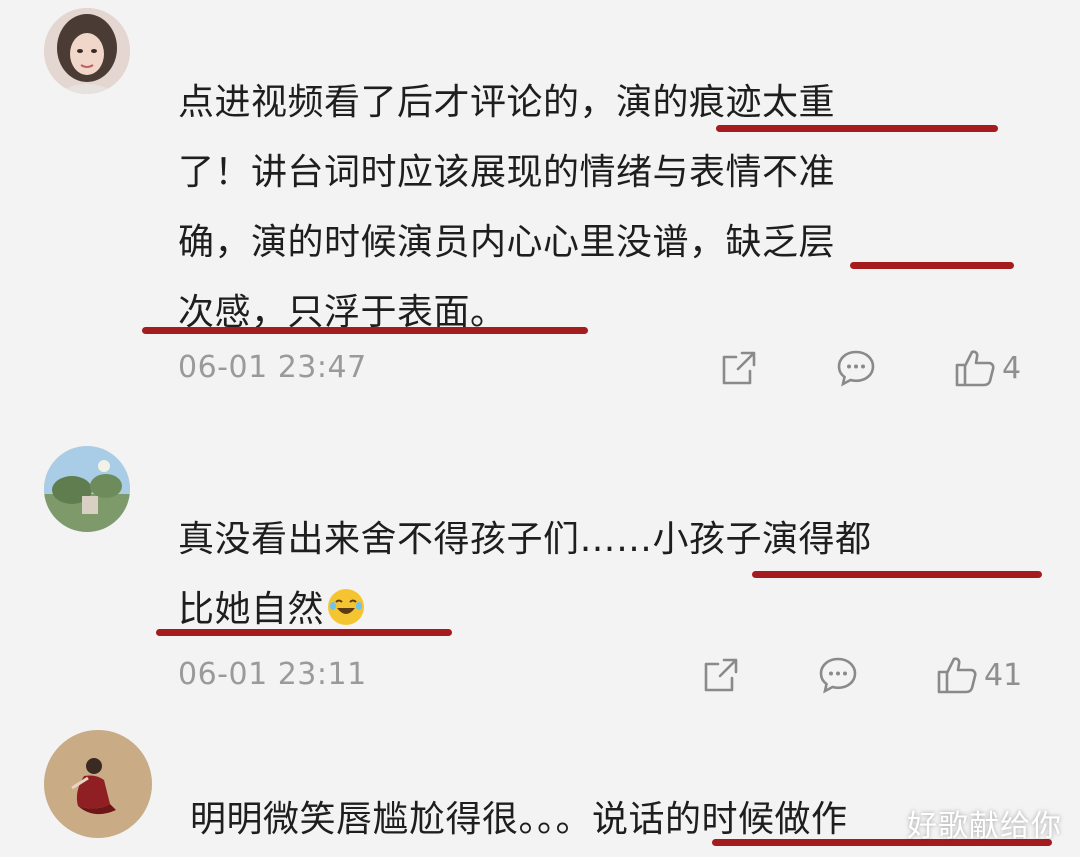  Describe the element at coordinates (540, 675) in the screenshot. I see `comment-meta: 06-01 23:11 41` at that location.